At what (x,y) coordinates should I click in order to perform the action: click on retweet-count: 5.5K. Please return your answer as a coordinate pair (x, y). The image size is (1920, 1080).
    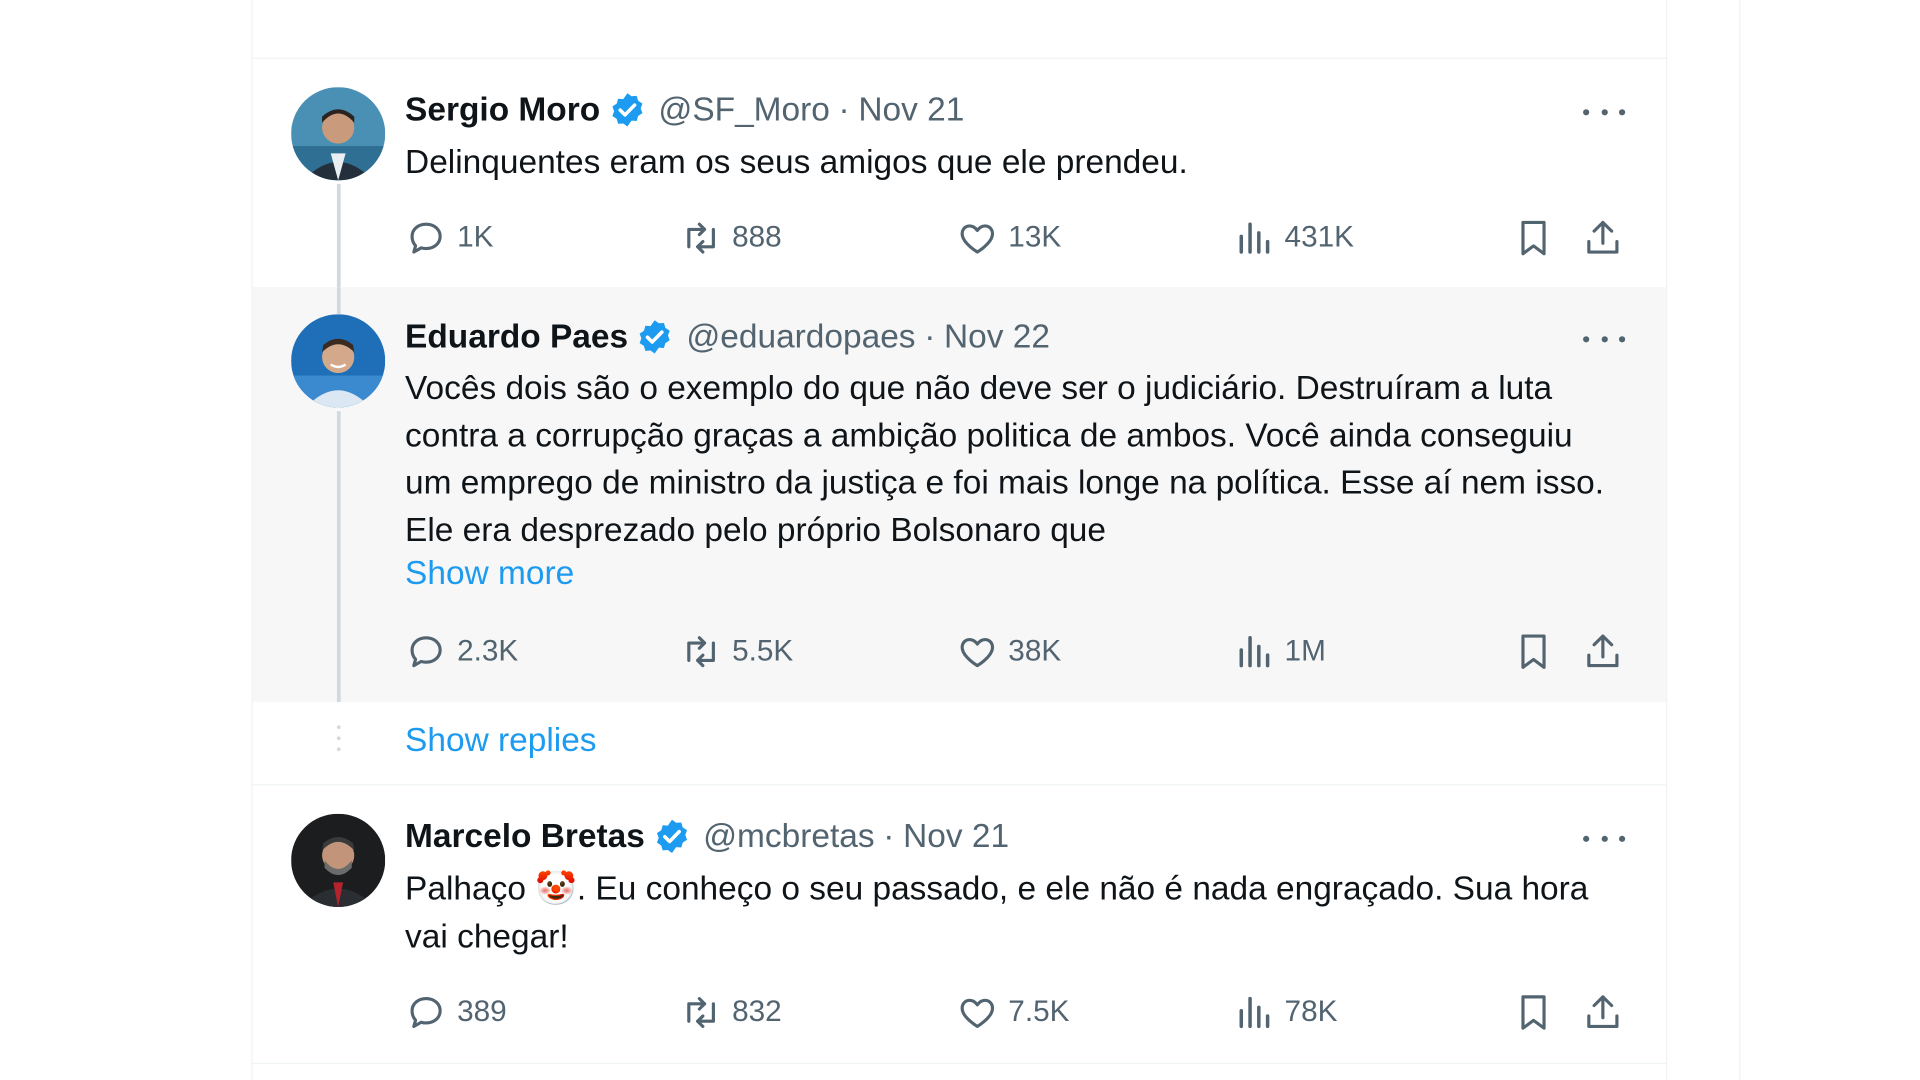
    Looking at the image, I should click on (763, 651).